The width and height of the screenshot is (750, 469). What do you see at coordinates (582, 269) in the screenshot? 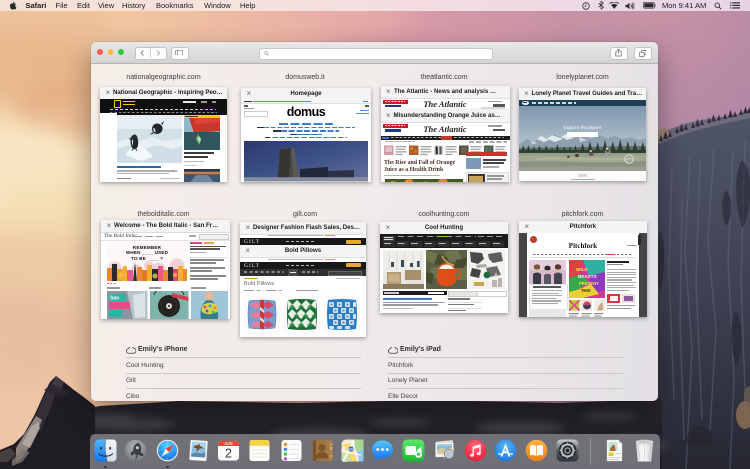
I see `svg-text: WILD` at bounding box center [582, 269].